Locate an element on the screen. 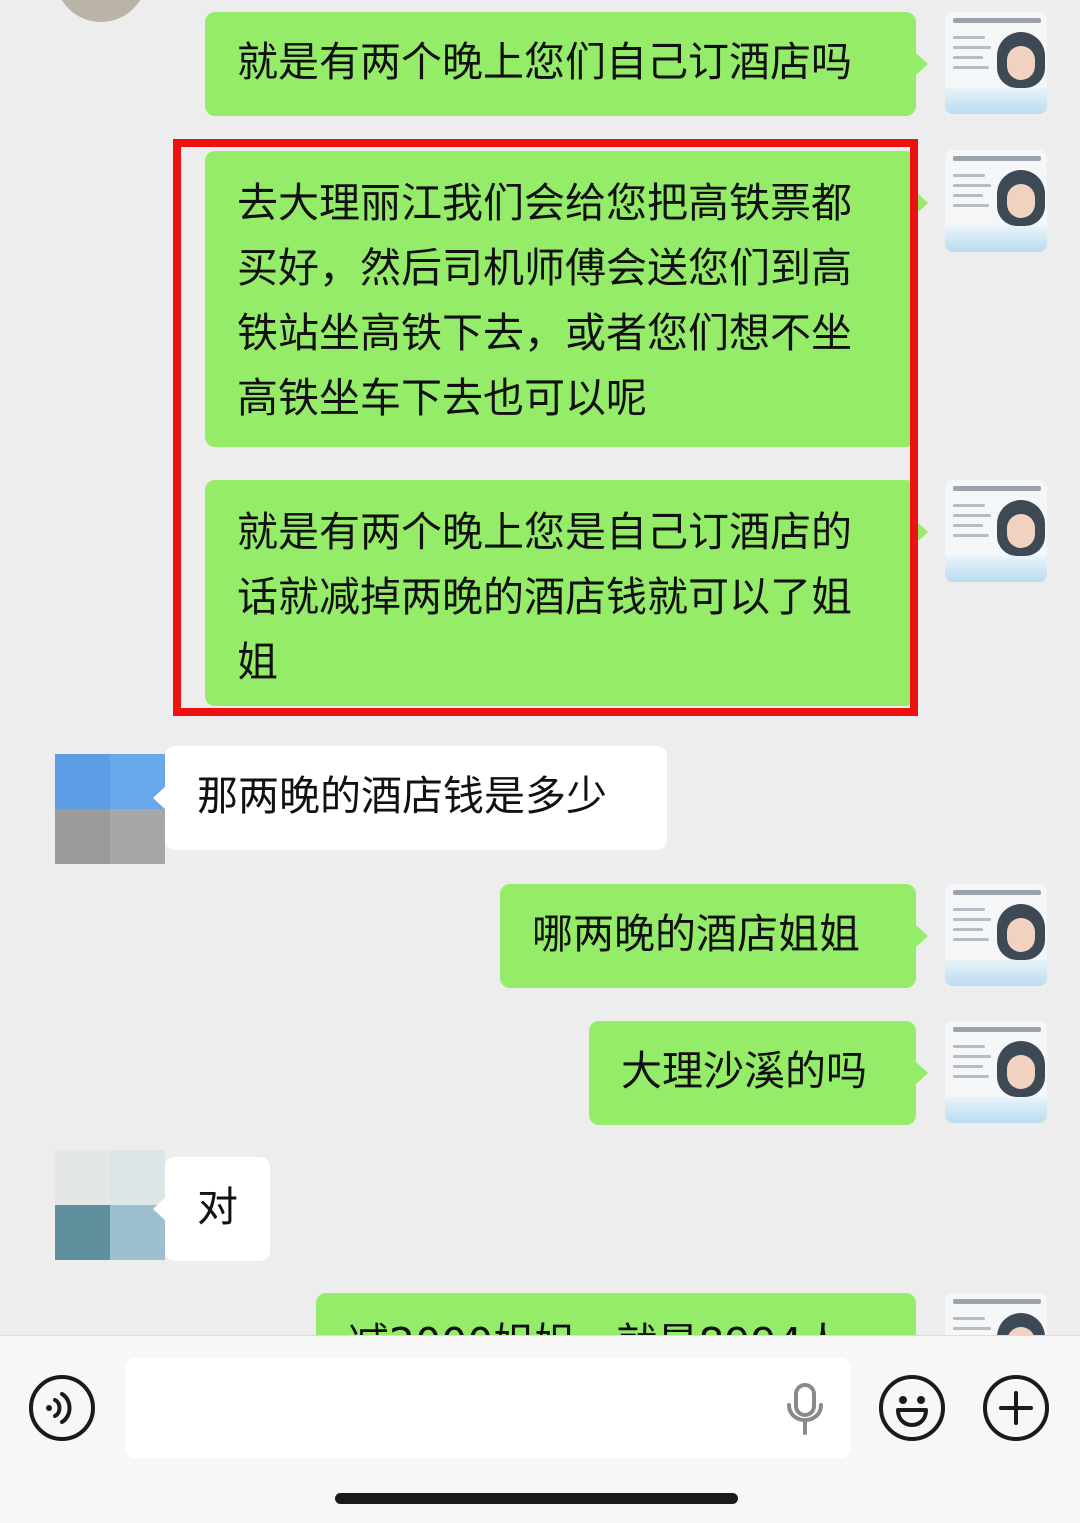 The image size is (1080, 1523). message-bubble-peer: 那两晚的酒店钱是多少 is located at coordinates (410, 798).